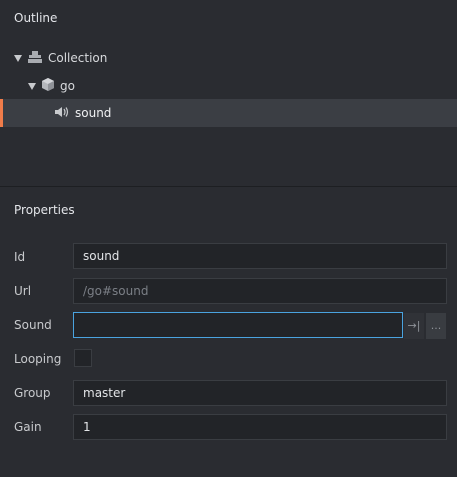  Describe the element at coordinates (33, 325) in the screenshot. I see `sound-label: Sound` at that location.